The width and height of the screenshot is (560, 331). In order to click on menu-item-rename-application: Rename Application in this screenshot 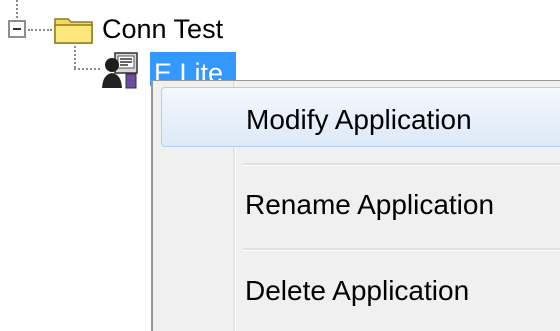, I will do `click(360, 203)`.